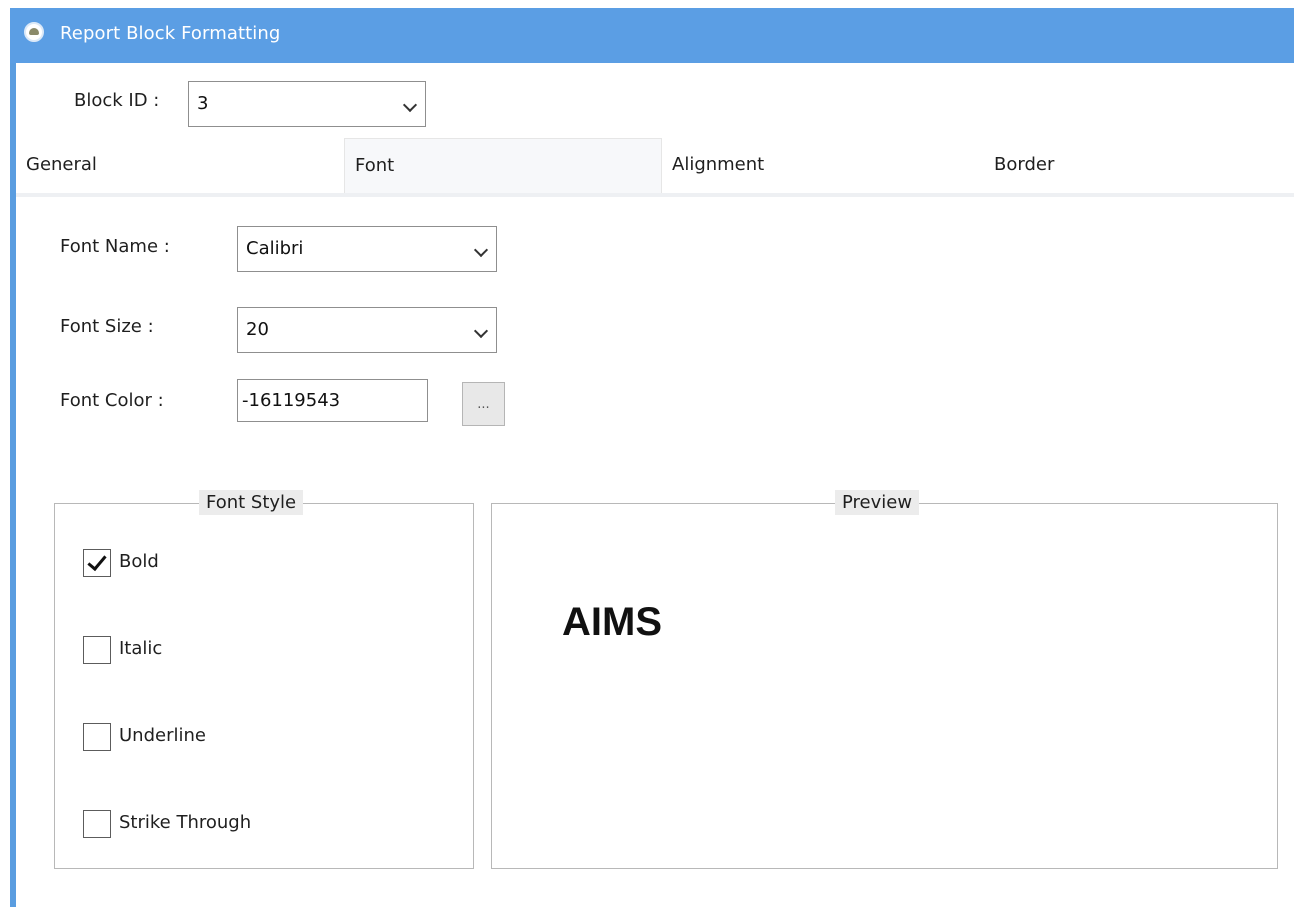 This screenshot has width=1294, height=907. I want to click on font-color-label: Font Color :, so click(112, 400).